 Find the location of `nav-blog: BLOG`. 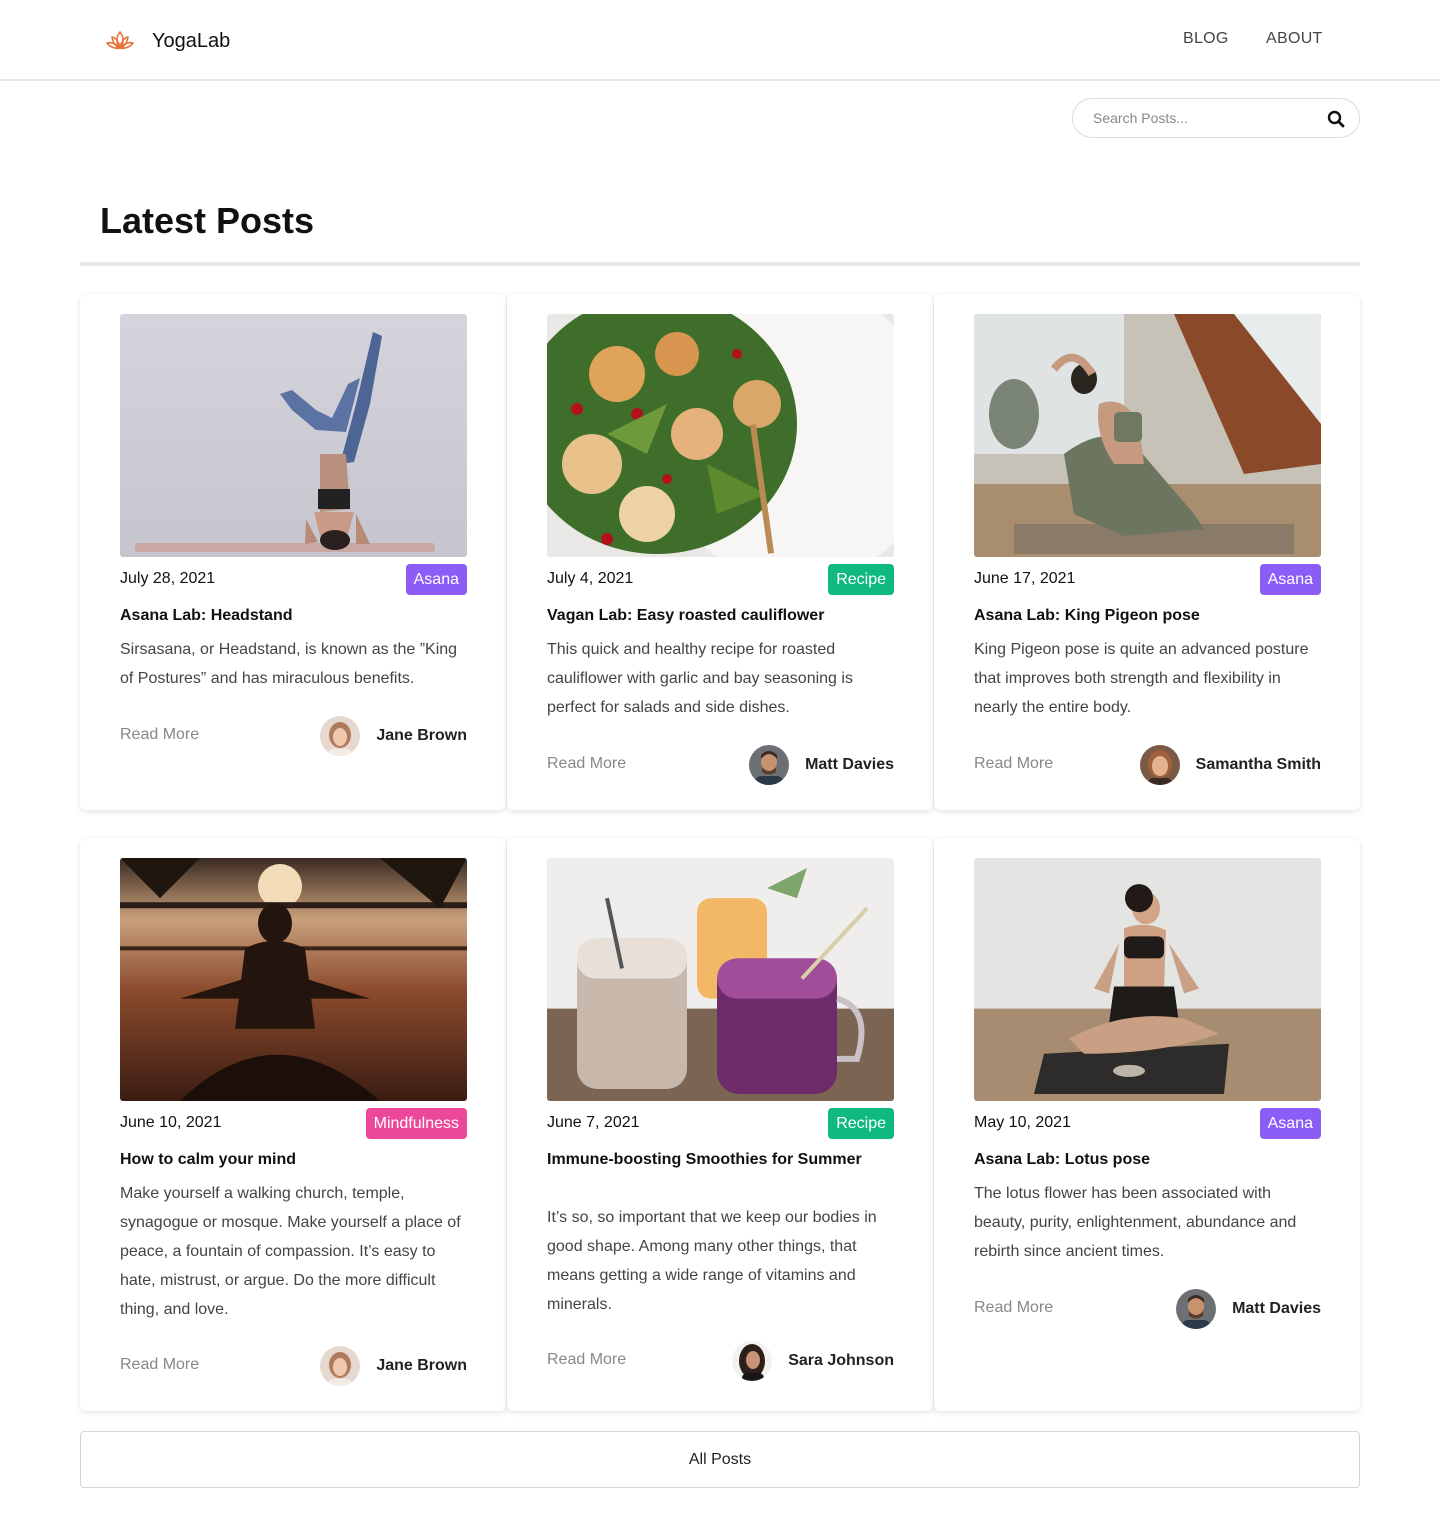

nav-blog: BLOG is located at coordinates (1206, 39).